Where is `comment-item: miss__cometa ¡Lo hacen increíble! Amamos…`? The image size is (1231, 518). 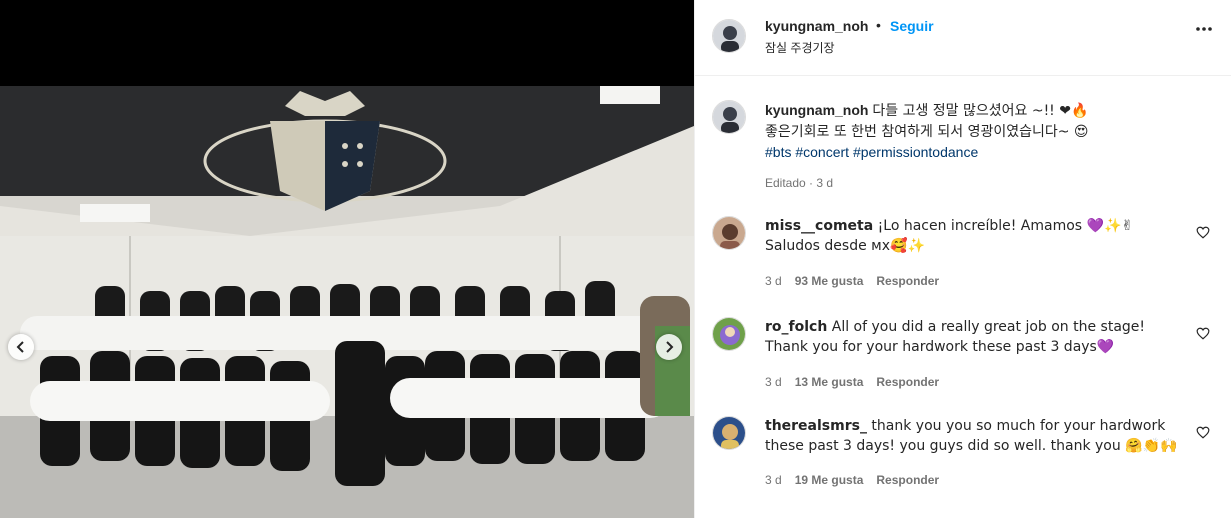 comment-item: miss__cometa ¡Lo hacen increíble! Amamos… is located at coordinates (967, 256).